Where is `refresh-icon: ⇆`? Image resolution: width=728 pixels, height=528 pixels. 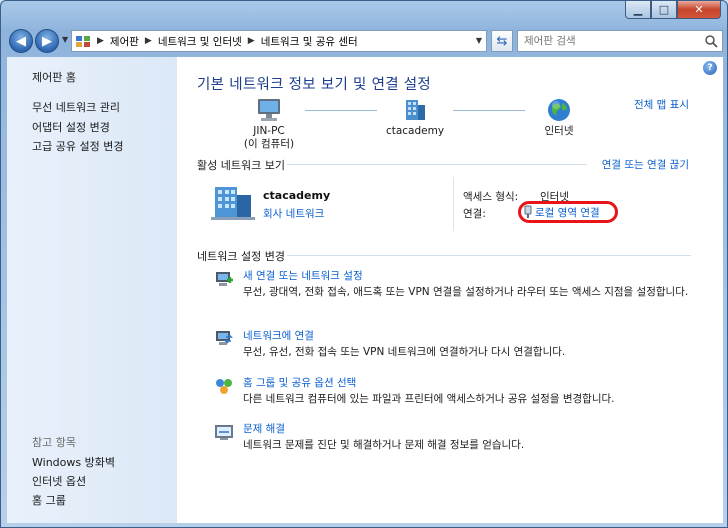 refresh-icon: ⇆ is located at coordinates (502, 41).